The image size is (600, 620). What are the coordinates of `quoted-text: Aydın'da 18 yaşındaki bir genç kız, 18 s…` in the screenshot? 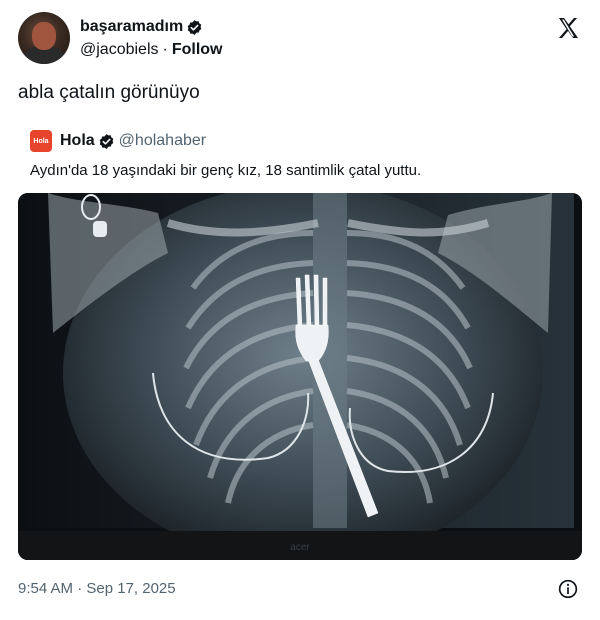 It's located at (226, 170).